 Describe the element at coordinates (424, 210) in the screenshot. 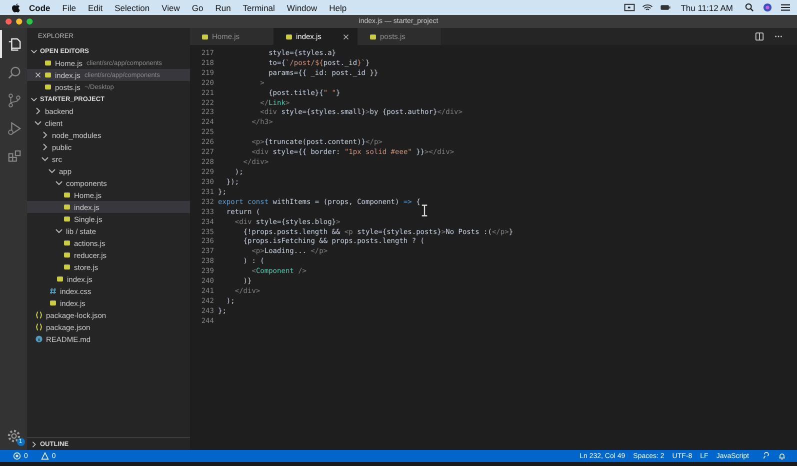

I see `text-cursor-icon` at that location.